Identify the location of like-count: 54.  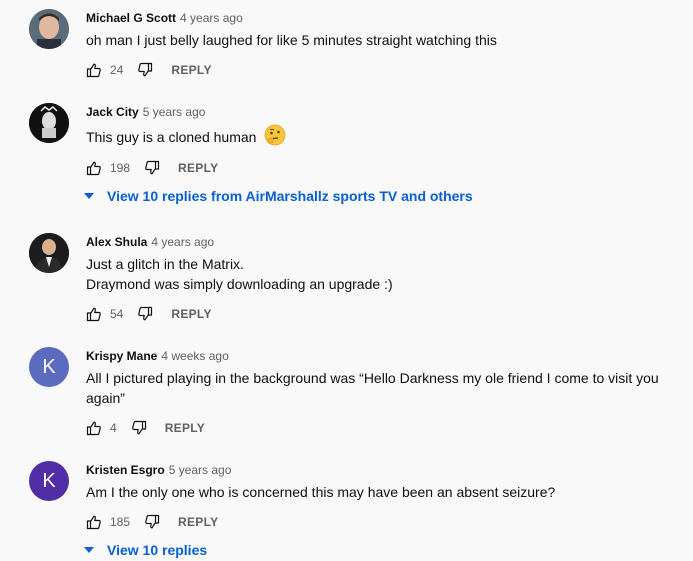
(117, 314).